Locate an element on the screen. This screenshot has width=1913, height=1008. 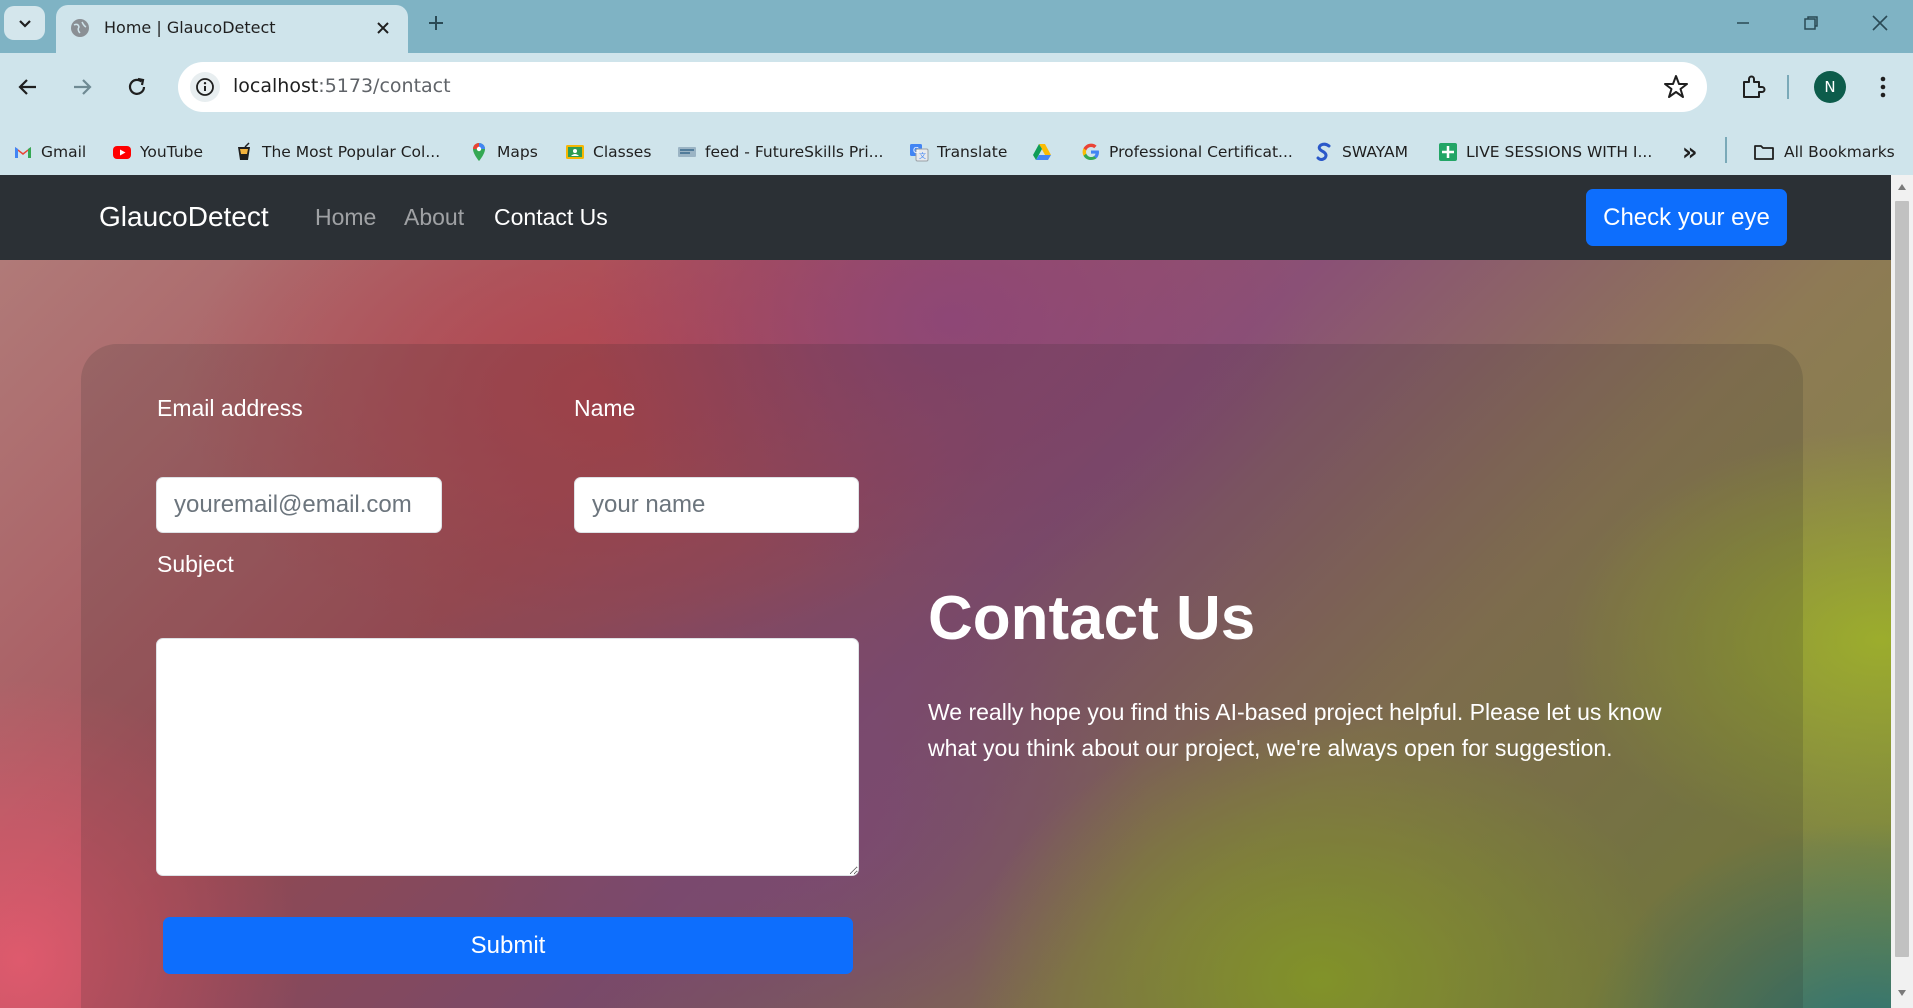
forward-button is located at coordinates (82, 87).